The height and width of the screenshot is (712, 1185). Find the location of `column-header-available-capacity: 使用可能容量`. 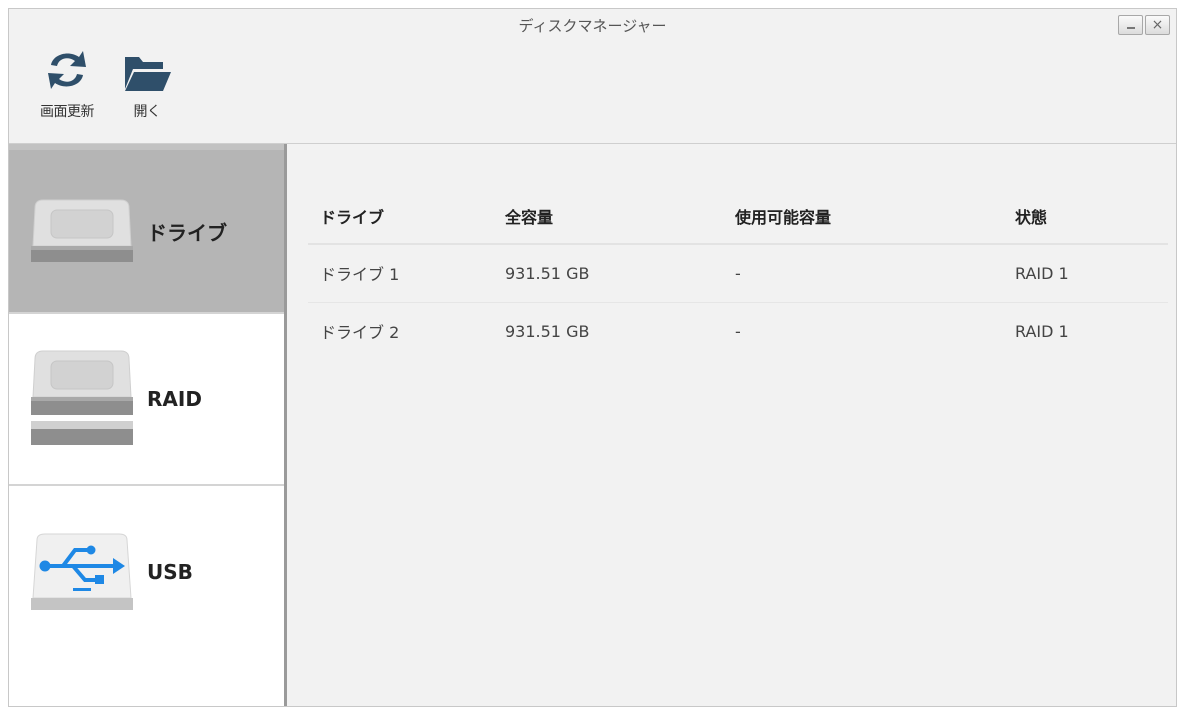

column-header-available-capacity: 使用可能容量 is located at coordinates (863, 216).